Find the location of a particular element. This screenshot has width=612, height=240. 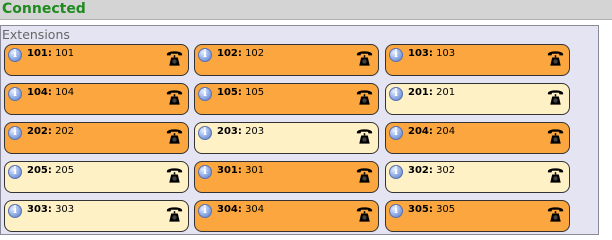

status-bar: Connected is located at coordinates (306, 10).